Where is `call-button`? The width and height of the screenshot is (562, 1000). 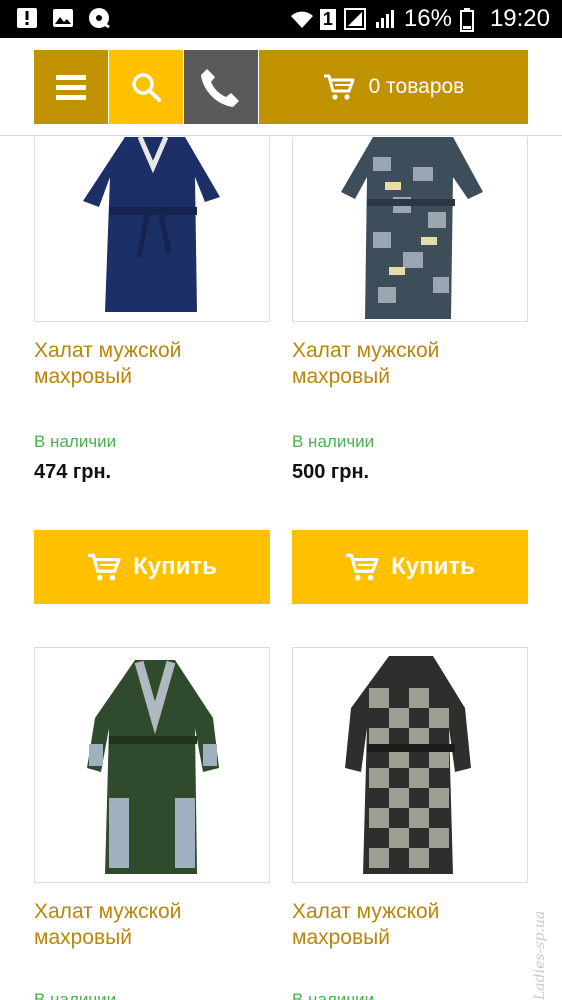
call-button is located at coordinates (221, 87).